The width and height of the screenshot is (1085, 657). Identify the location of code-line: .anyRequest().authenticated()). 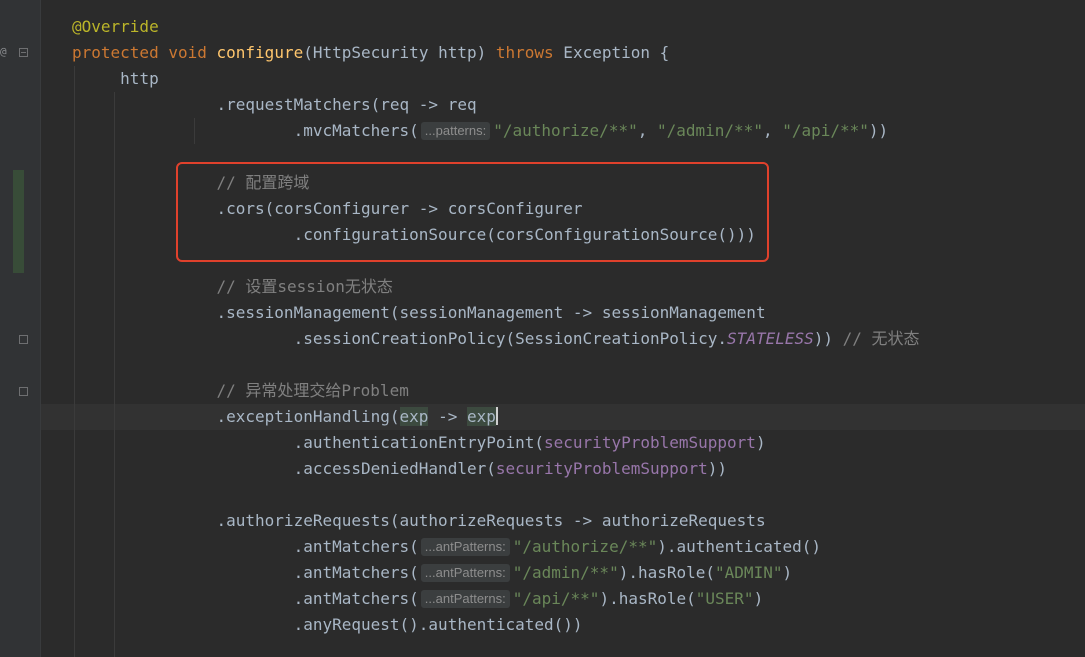
(438, 624).